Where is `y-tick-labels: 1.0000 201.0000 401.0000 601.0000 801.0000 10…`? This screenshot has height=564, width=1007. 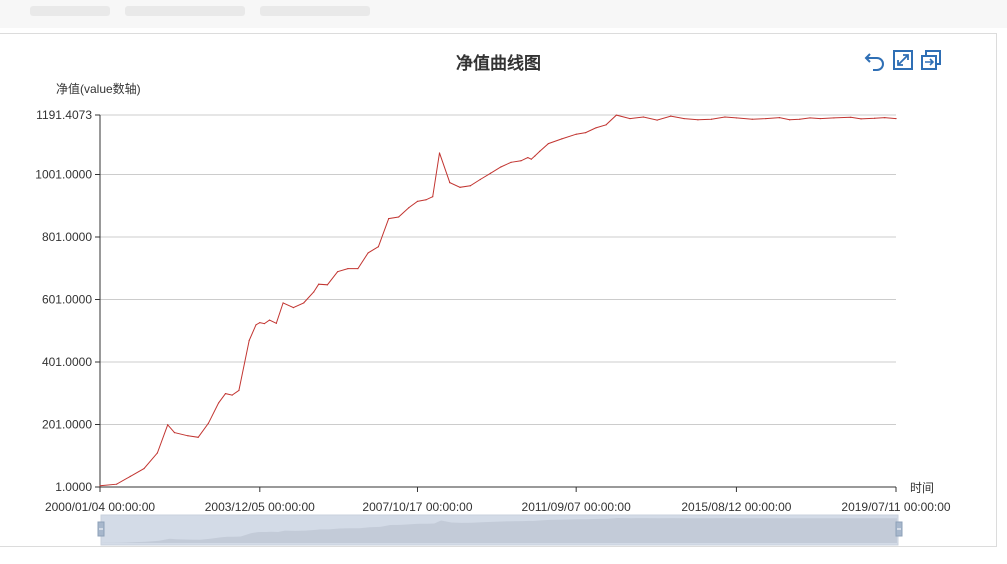
y-tick-labels: 1.0000 201.0000 401.0000 601.0000 801.0000 10… is located at coordinates (67, 301).